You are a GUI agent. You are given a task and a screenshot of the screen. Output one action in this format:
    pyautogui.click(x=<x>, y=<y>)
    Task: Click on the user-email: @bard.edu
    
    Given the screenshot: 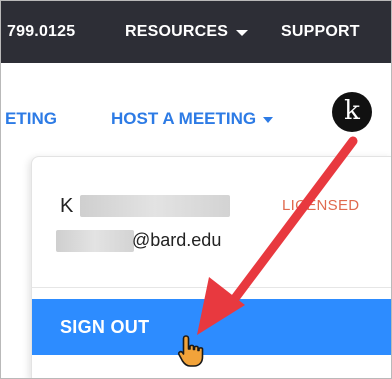 What is the action you would take?
    pyautogui.click(x=177, y=240)
    